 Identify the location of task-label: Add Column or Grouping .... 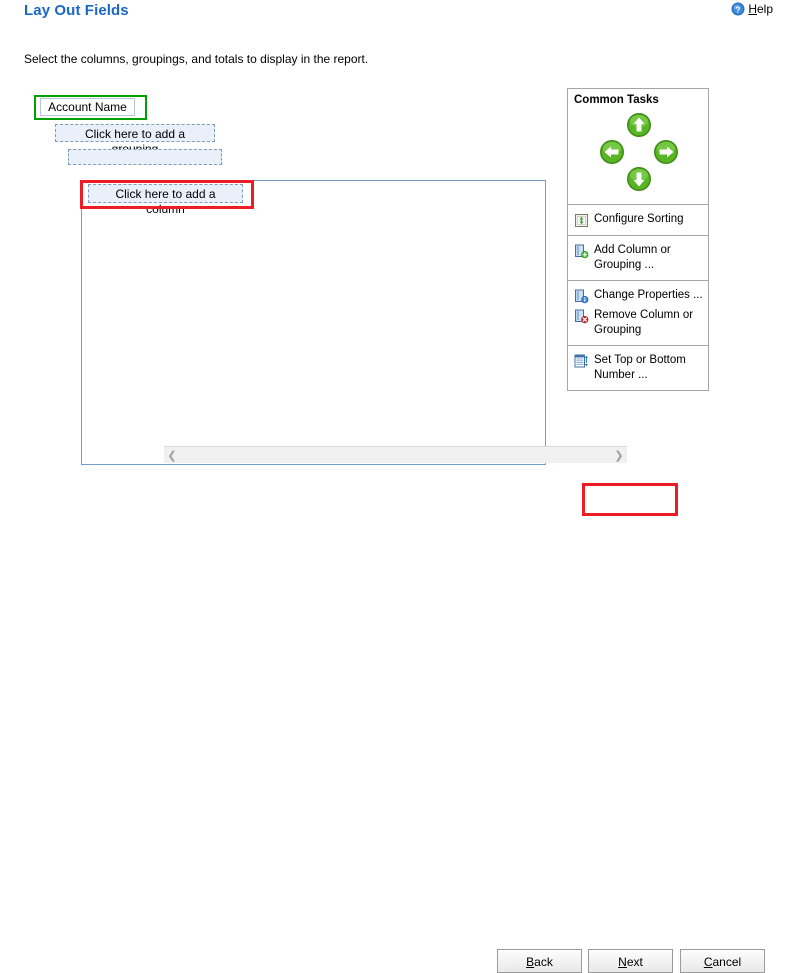
(632, 257).